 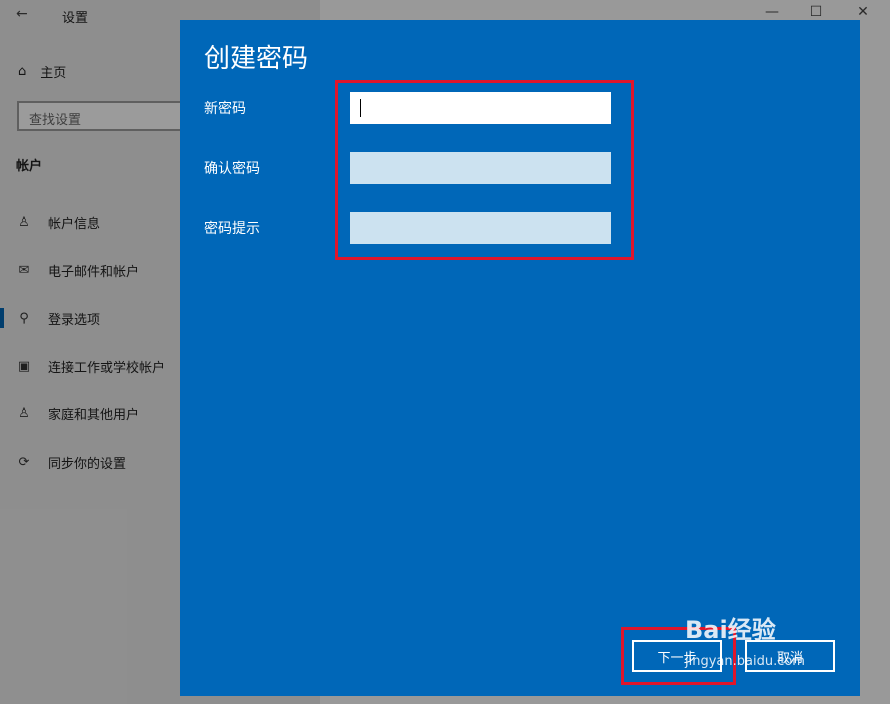 What do you see at coordinates (225, 109) in the screenshot?
I see `new-password-label: 新密码` at bounding box center [225, 109].